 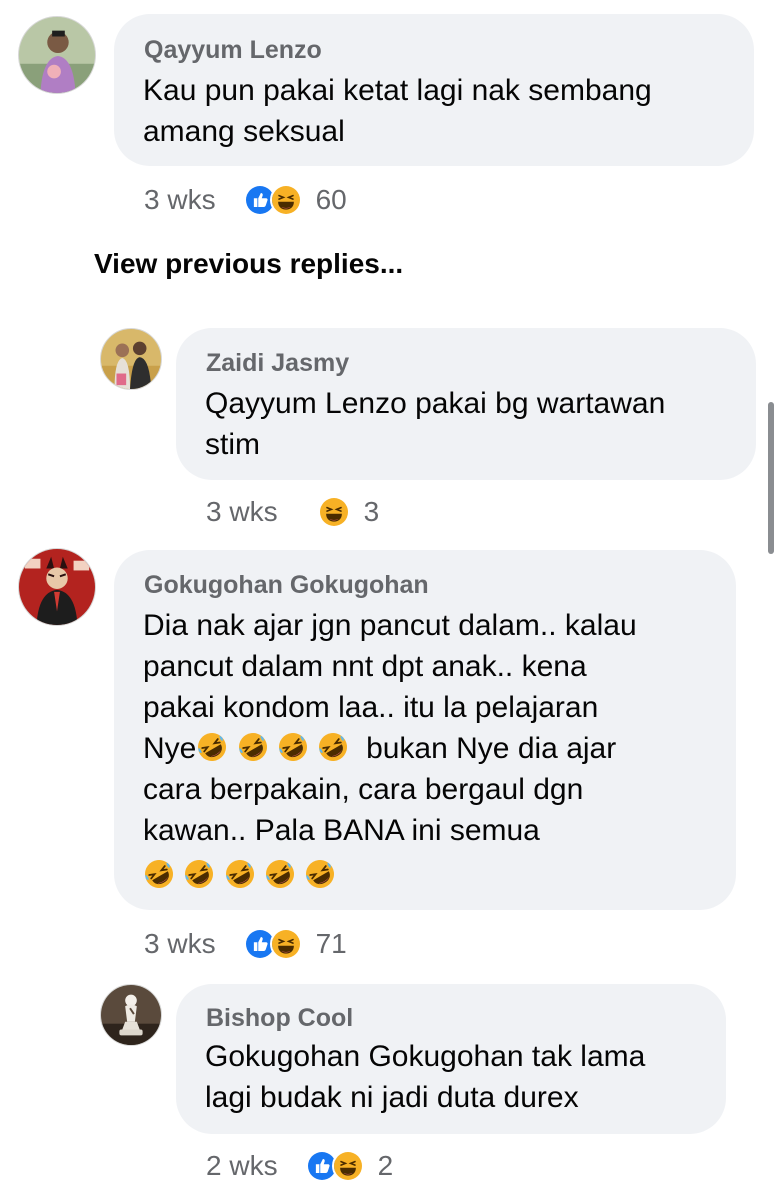 What do you see at coordinates (286, 585) in the screenshot?
I see `comment-author: Gokugohan Gokugohan` at bounding box center [286, 585].